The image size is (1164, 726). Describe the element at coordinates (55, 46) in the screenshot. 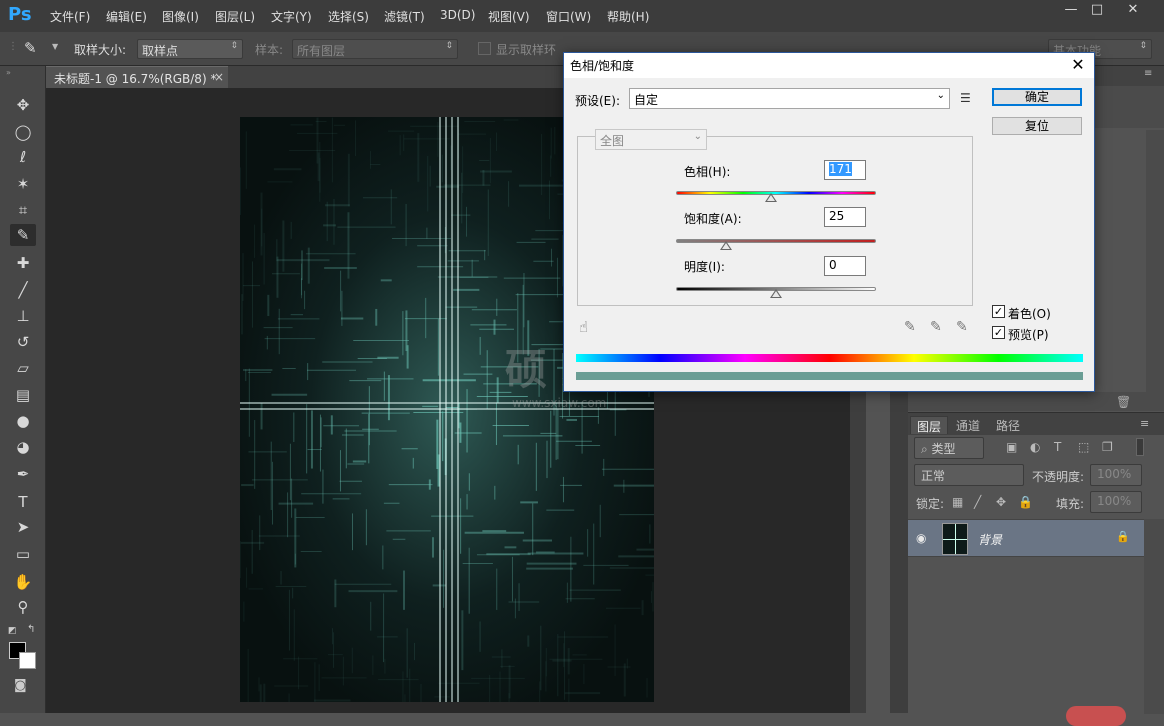

I see `tool-preset-caret-icon: ▼` at that location.